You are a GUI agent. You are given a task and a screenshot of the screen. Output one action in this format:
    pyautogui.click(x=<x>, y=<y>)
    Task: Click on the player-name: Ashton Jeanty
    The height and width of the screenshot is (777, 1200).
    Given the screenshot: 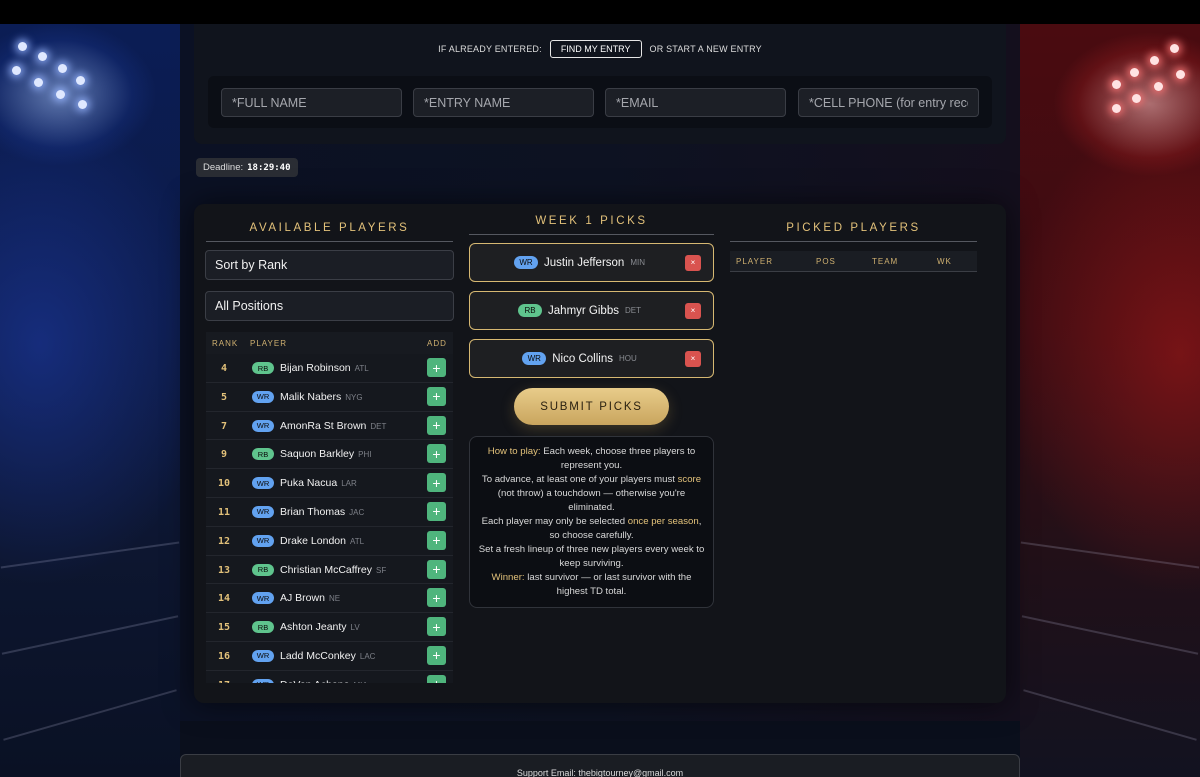 What is the action you would take?
    pyautogui.click(x=313, y=627)
    